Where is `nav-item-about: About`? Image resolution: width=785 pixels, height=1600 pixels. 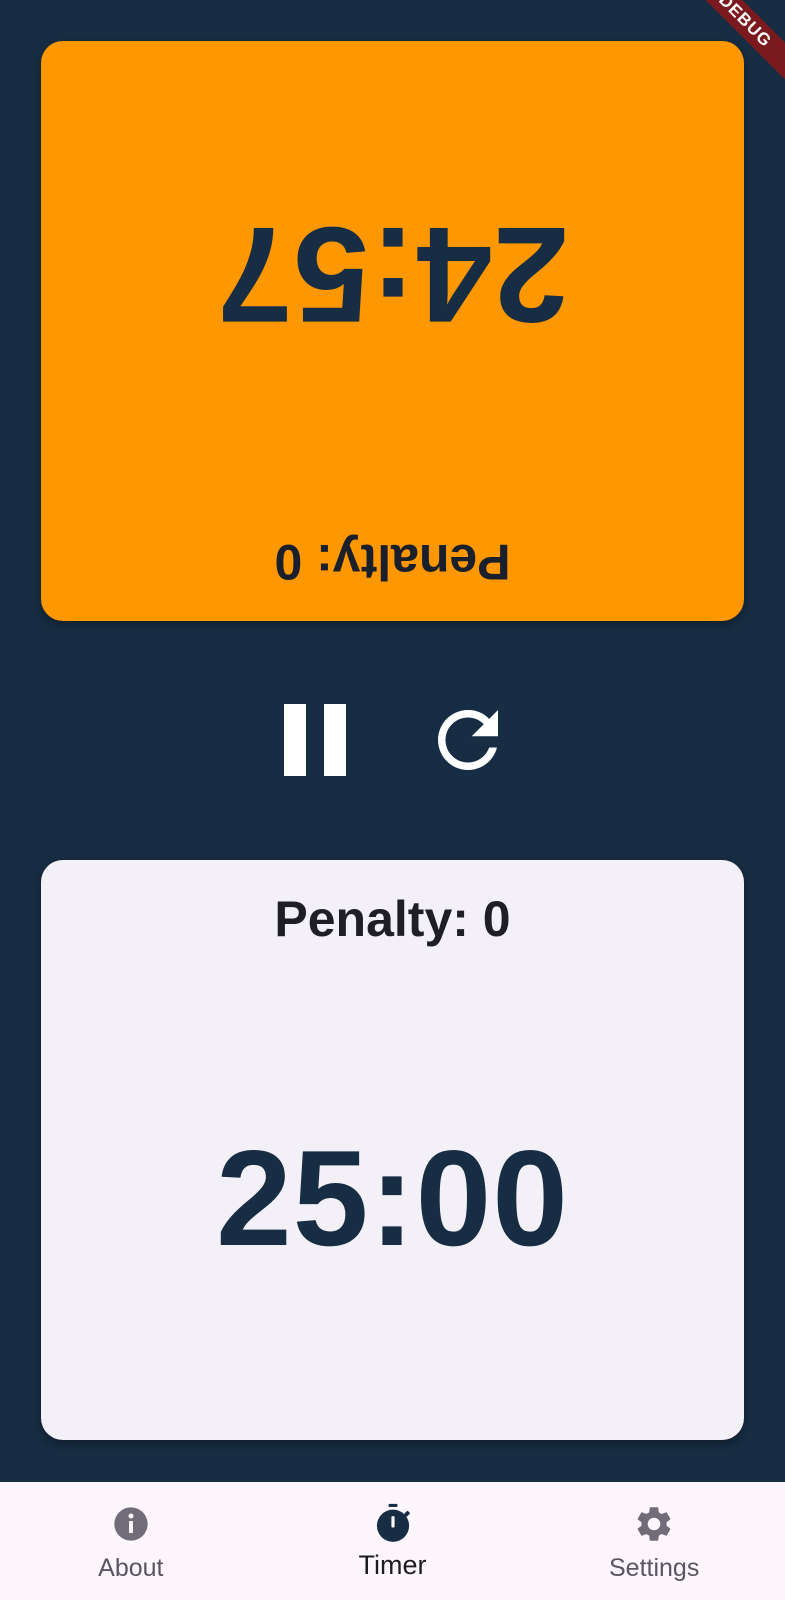 nav-item-about: About is located at coordinates (131, 1541).